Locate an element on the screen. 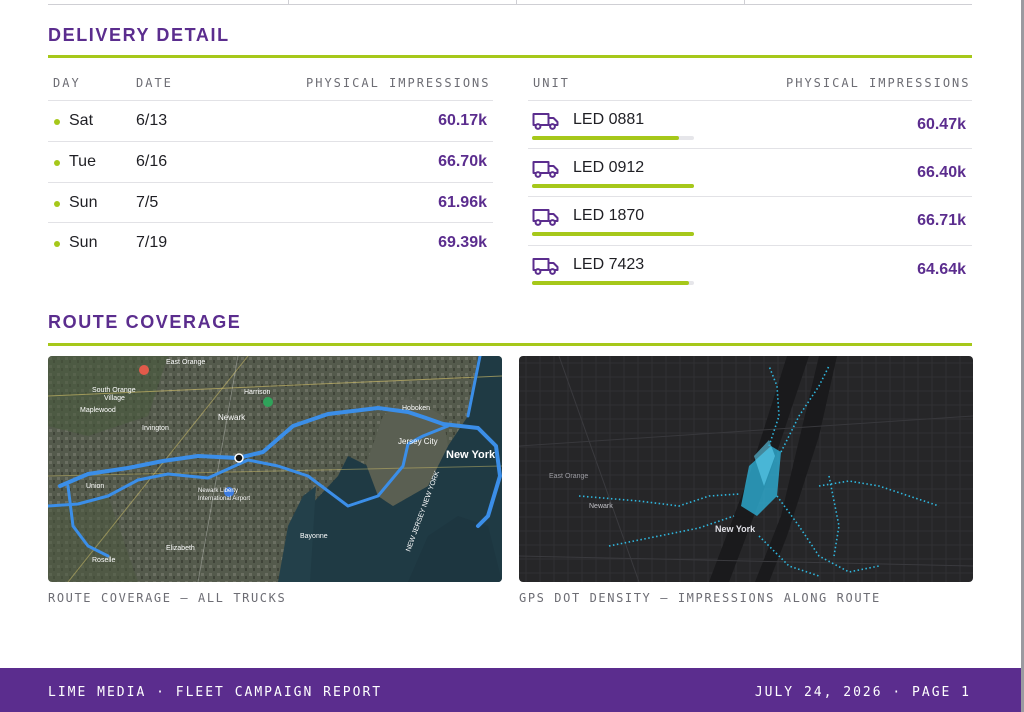 This screenshot has width=1024, height=712. row-impressions: 60.17k is located at coordinates (462, 120).